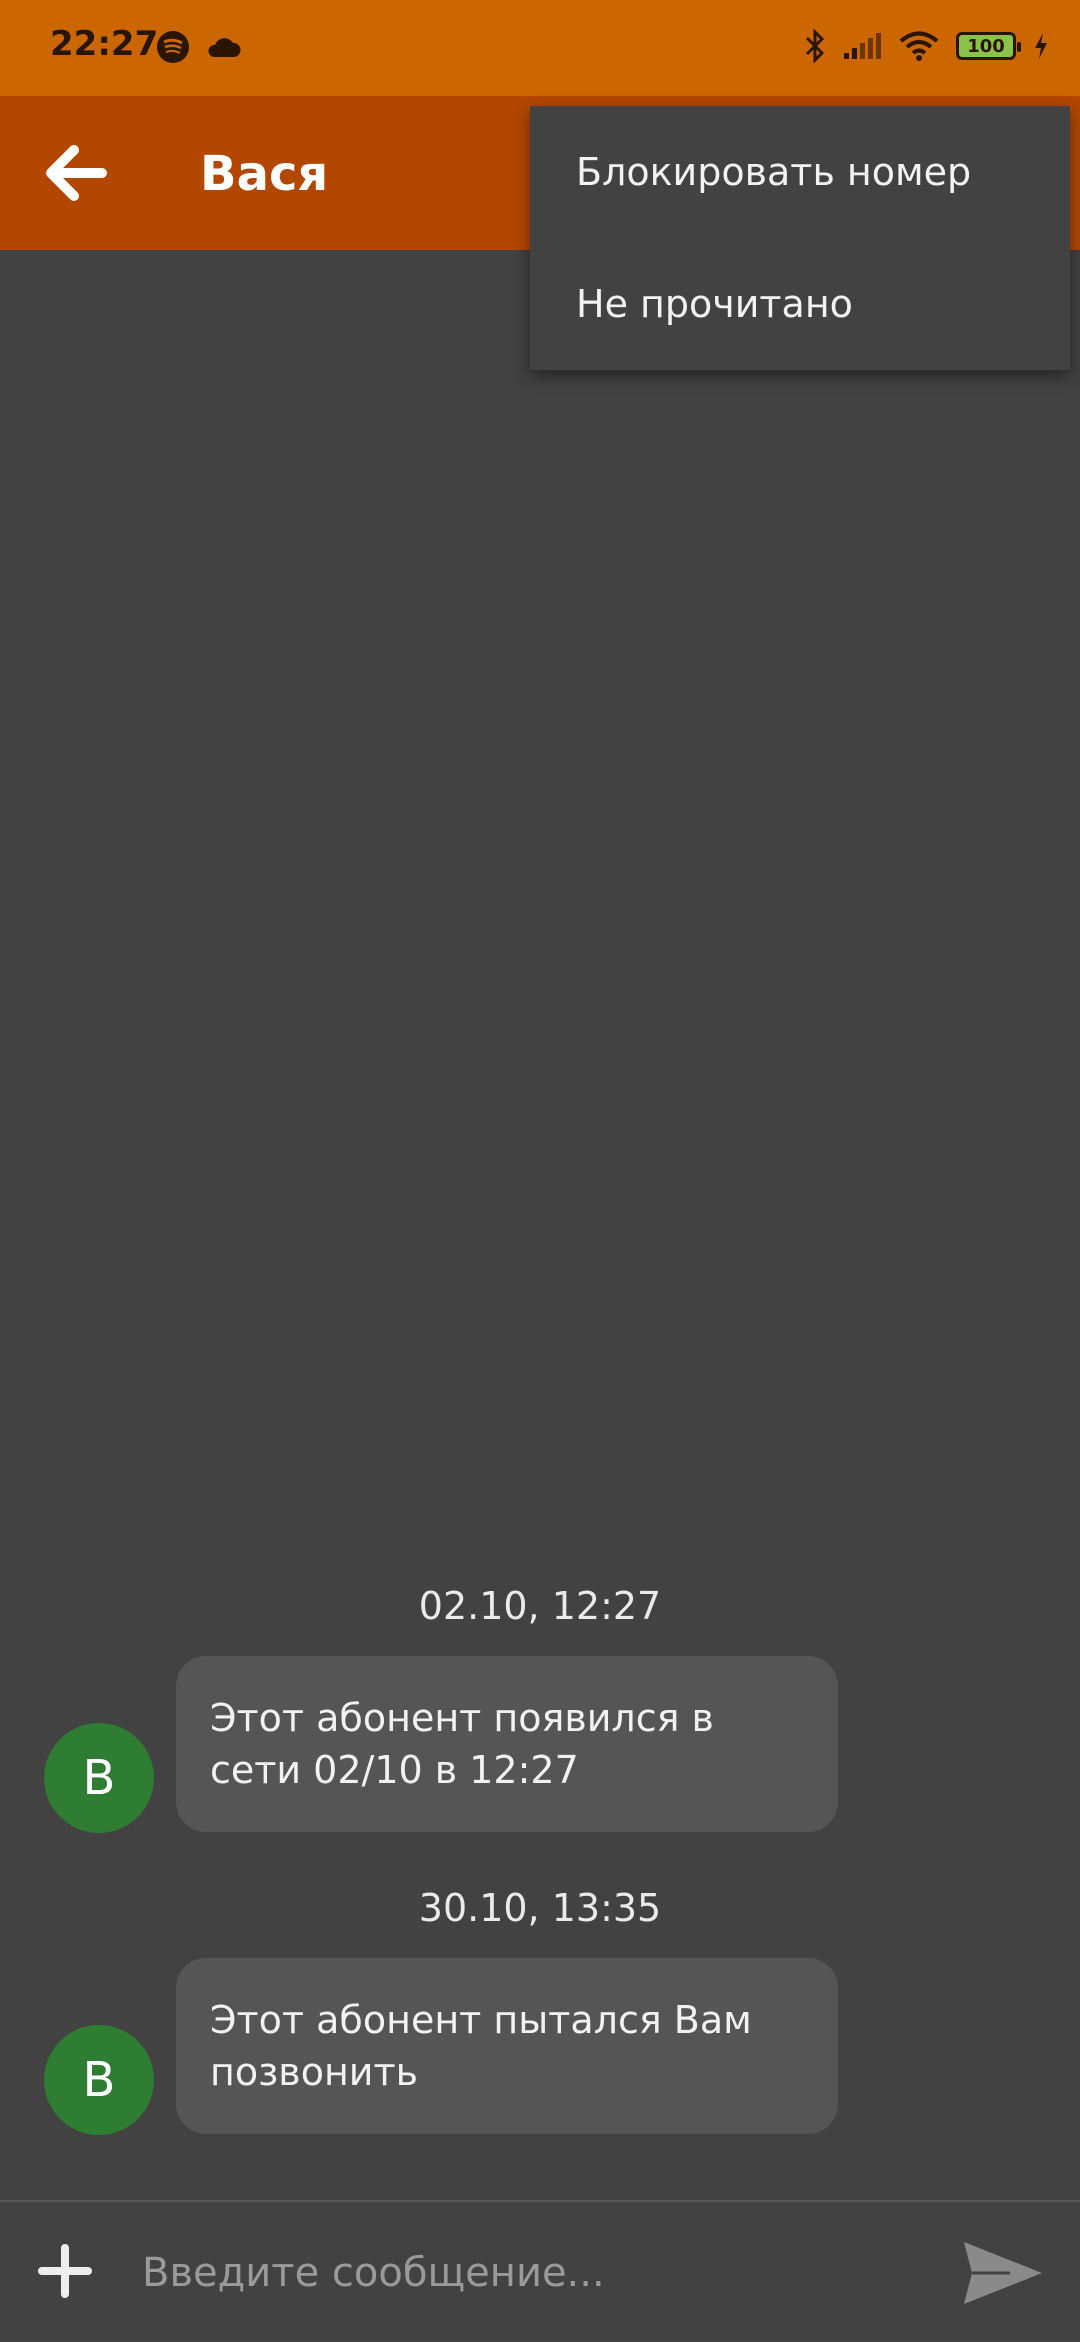  What do you see at coordinates (800, 304) in the screenshot?
I see `menu-item-mark-unread: Не прочитано` at bounding box center [800, 304].